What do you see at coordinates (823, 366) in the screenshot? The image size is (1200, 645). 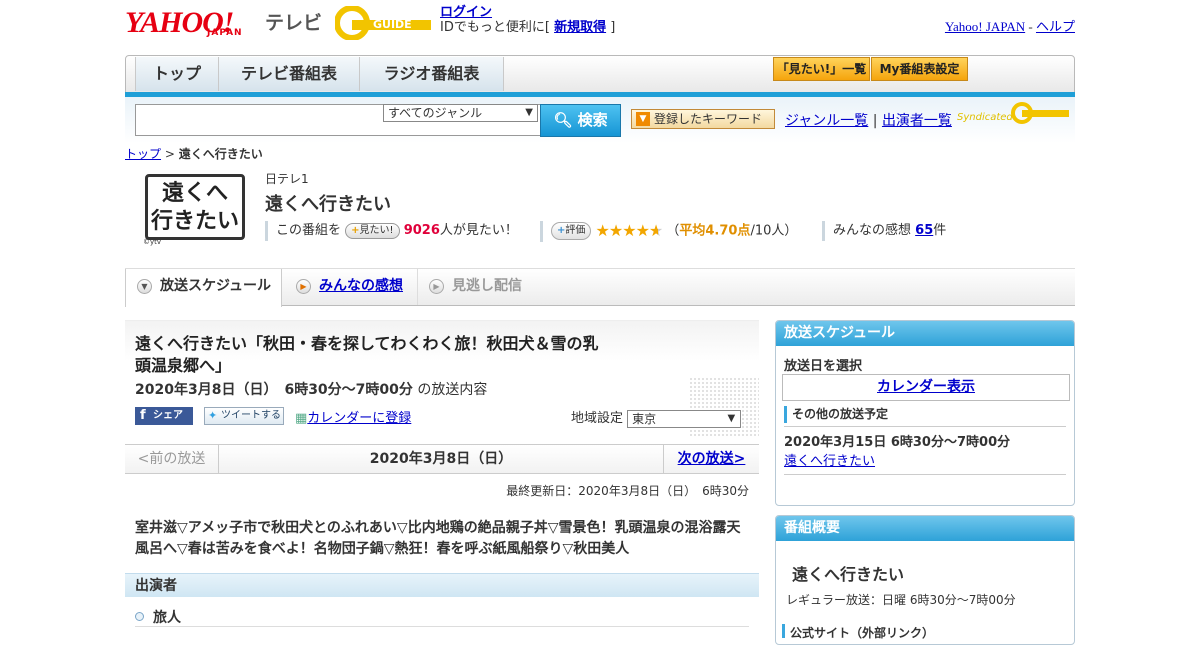 I see `select-date-label: 放送日を選択` at bounding box center [823, 366].